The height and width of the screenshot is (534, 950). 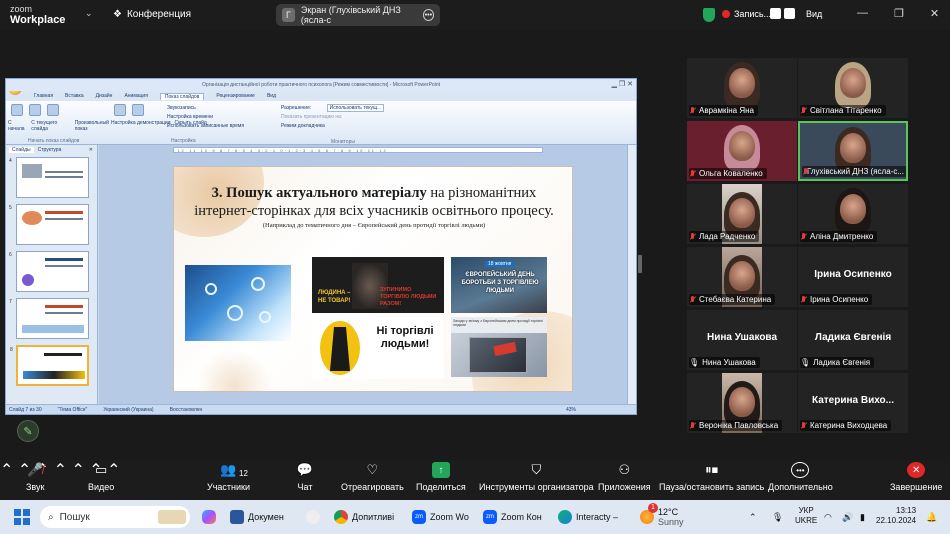 I want to click on more-label: Дополнительно, so click(x=800, y=487).